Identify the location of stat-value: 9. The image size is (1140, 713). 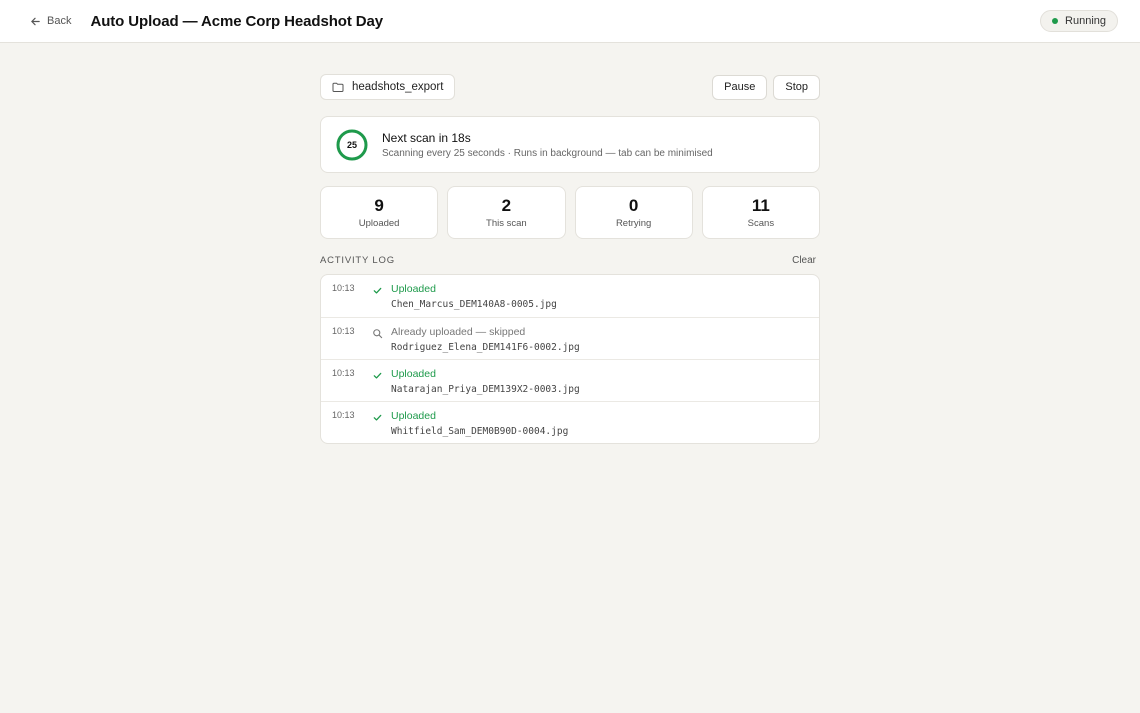
(379, 205).